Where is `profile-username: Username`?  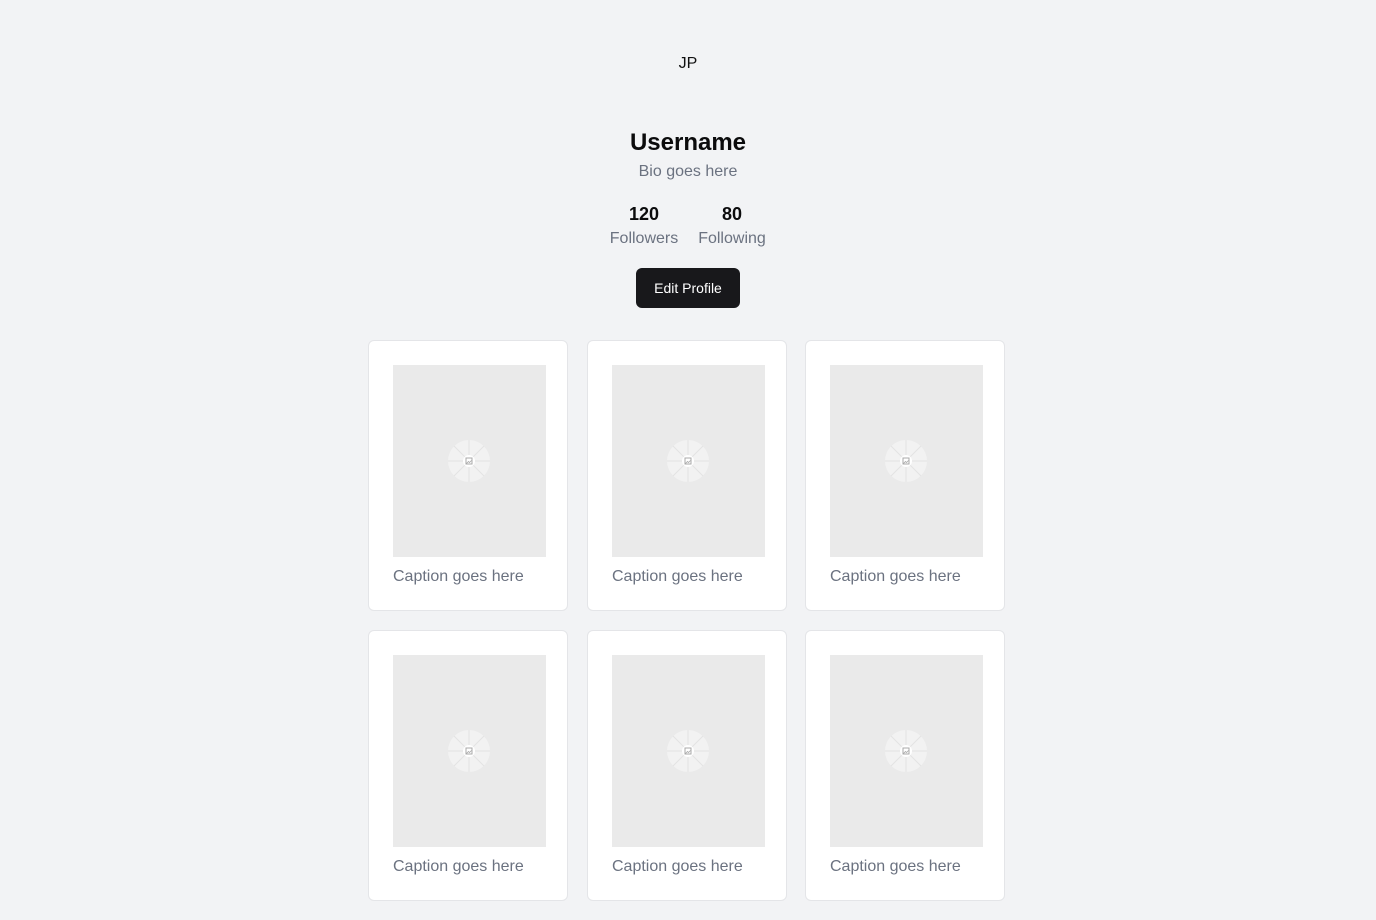
profile-username: Username is located at coordinates (688, 142).